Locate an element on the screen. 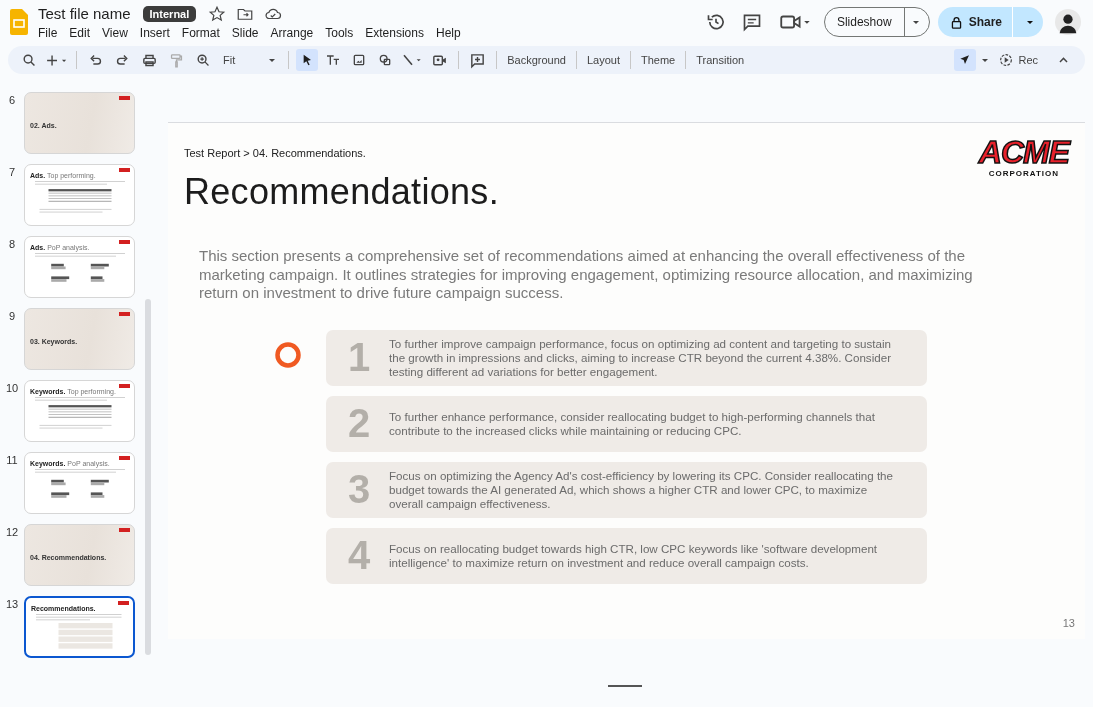 This screenshot has width=1093, height=707. slide-number: 12 is located at coordinates (12, 531).